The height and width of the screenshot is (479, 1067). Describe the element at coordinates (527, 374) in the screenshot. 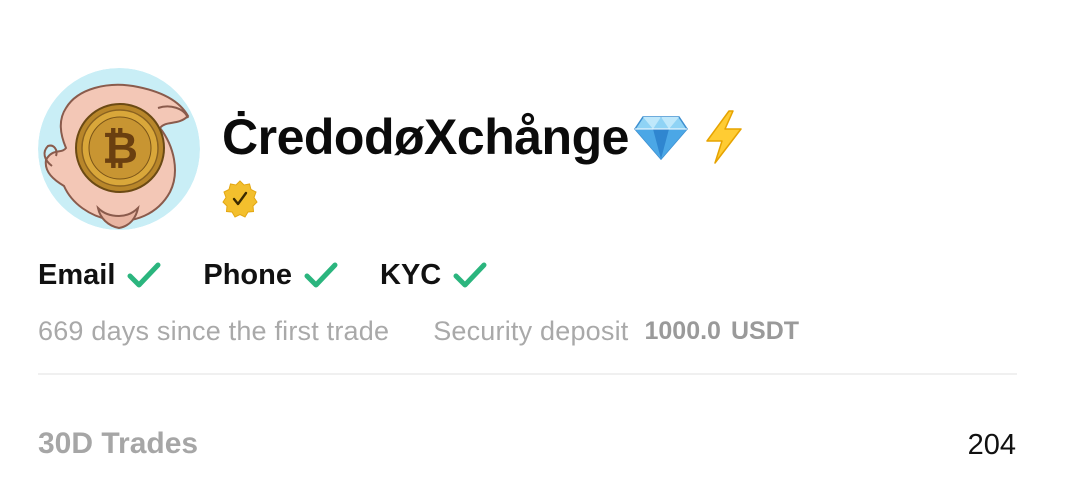

I see `divider` at that location.